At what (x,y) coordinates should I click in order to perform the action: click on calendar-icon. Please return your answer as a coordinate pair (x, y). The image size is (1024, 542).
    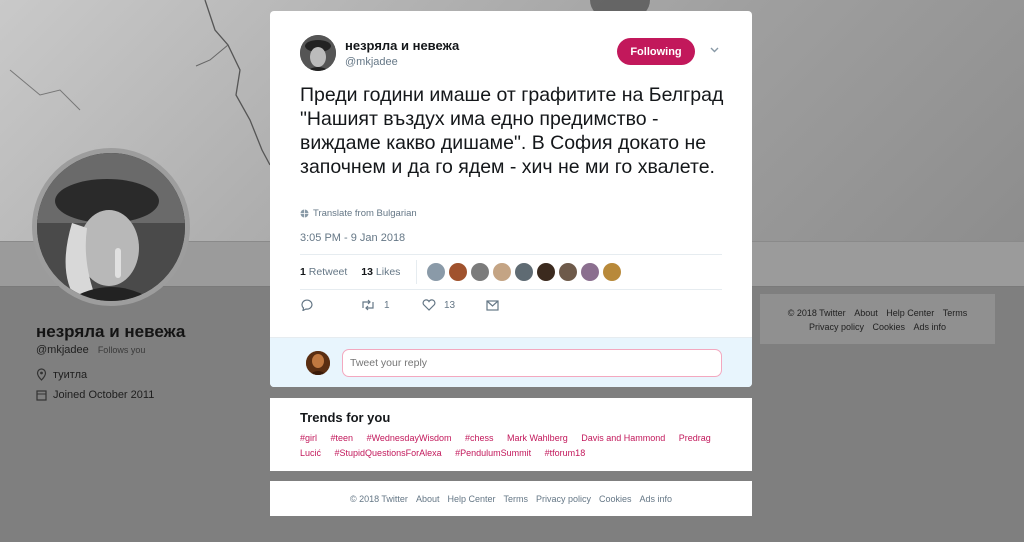
    Looking at the image, I should click on (41, 395).